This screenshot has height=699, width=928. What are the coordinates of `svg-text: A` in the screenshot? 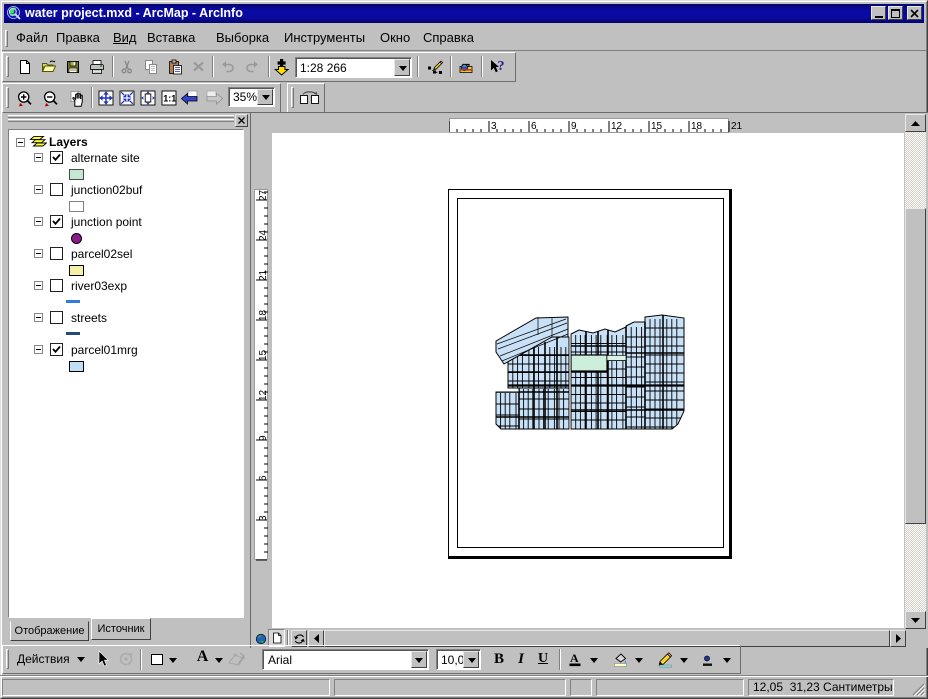 It's located at (574, 658).